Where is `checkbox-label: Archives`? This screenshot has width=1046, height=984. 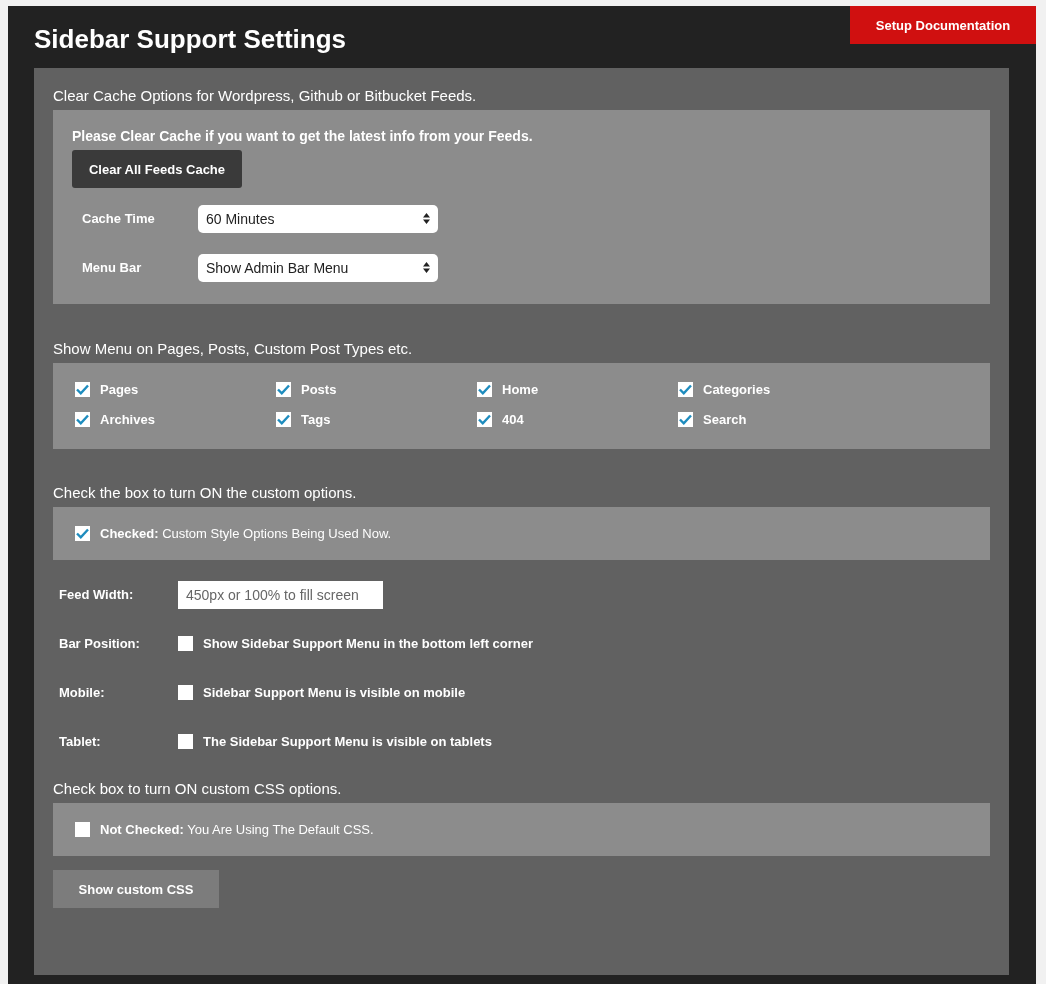
checkbox-label: Archives is located at coordinates (127, 419).